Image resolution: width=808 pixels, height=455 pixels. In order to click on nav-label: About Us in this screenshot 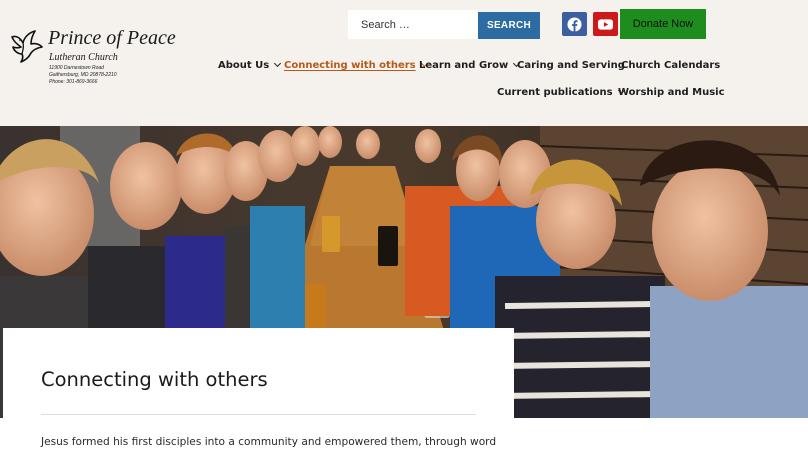, I will do `click(244, 65)`.